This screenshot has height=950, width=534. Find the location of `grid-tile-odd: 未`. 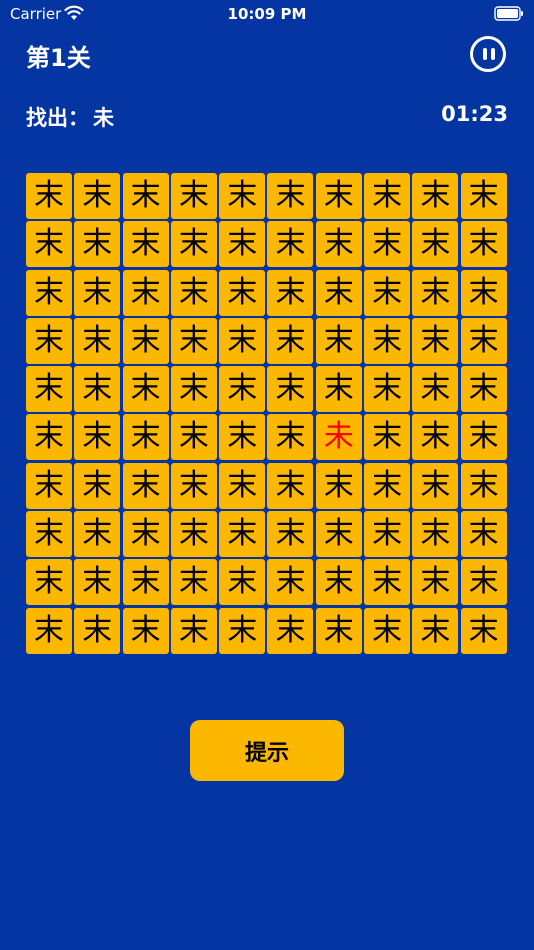

grid-tile-odd: 未 is located at coordinates (338, 437).